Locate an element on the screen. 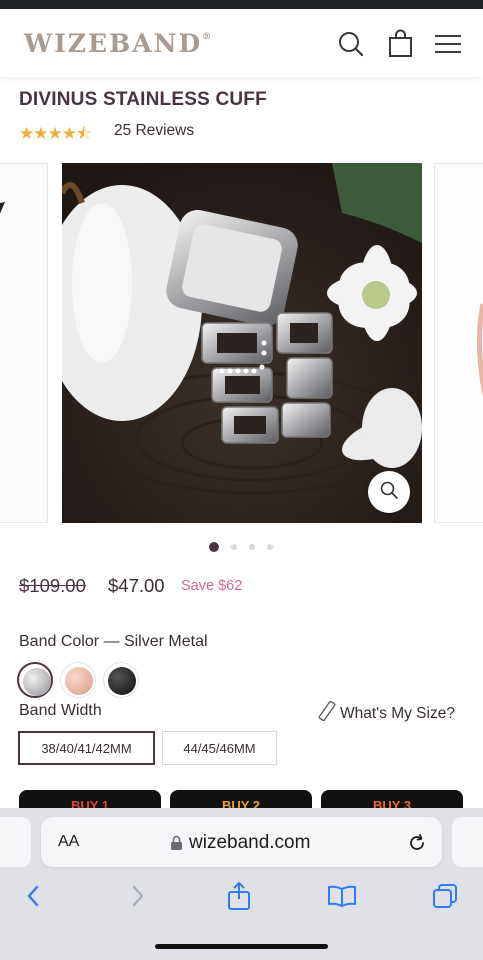  site-header: WIZEBAND® is located at coordinates (241, 43).